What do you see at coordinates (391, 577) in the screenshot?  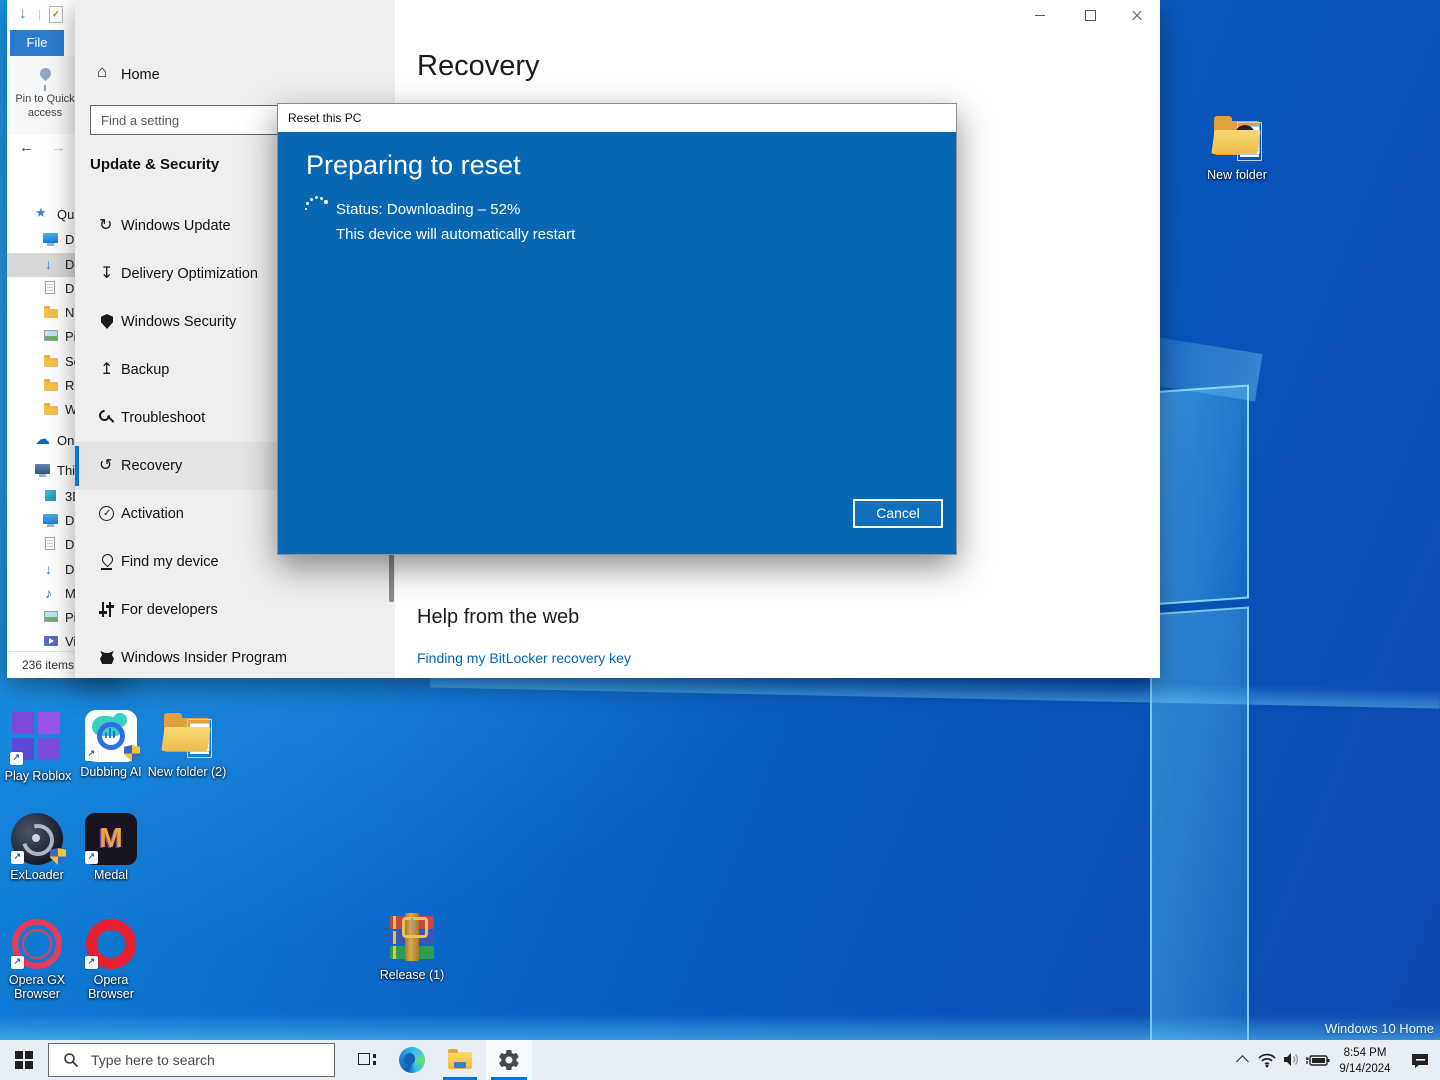 I see `sidebar-scrollbar-thumb` at bounding box center [391, 577].